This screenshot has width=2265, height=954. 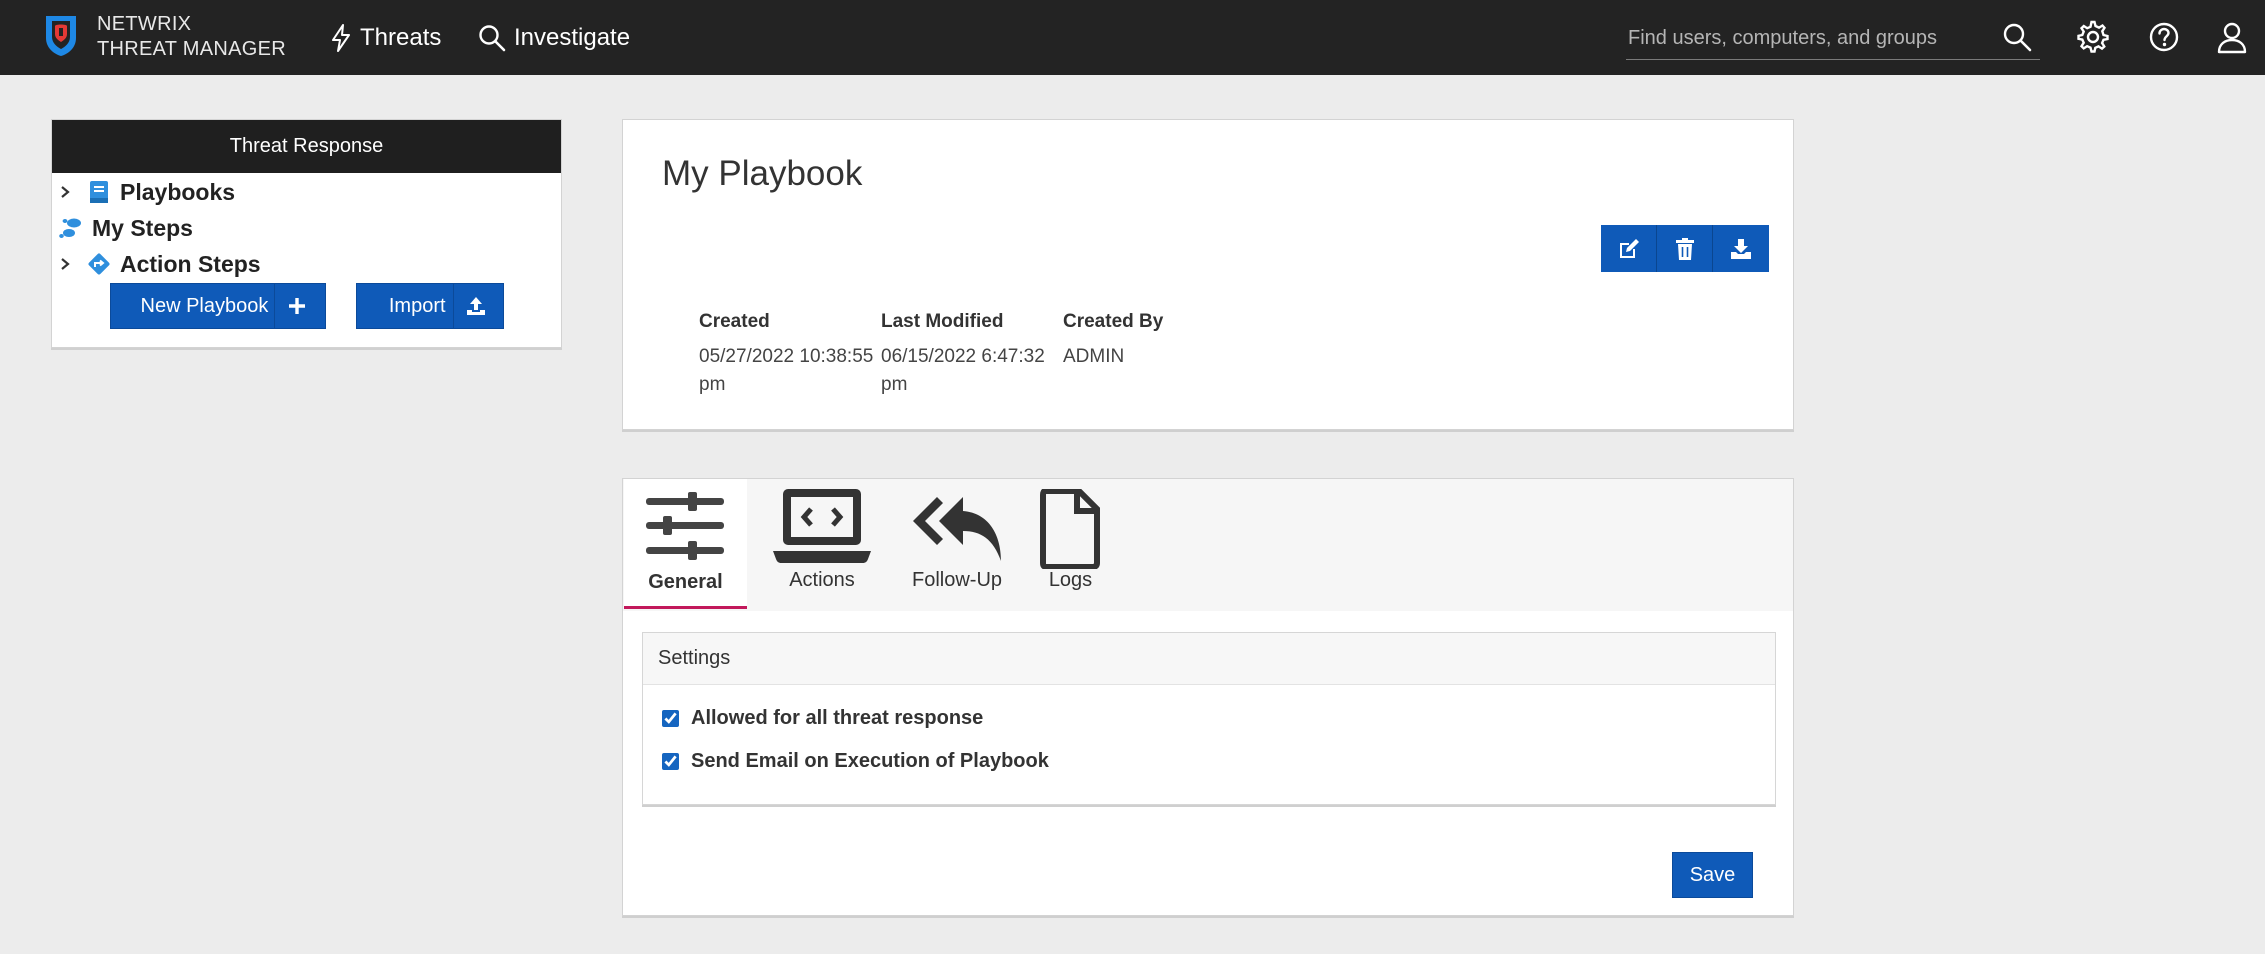 I want to click on tree-item-action-steps: Action Steps, so click(x=156, y=264).